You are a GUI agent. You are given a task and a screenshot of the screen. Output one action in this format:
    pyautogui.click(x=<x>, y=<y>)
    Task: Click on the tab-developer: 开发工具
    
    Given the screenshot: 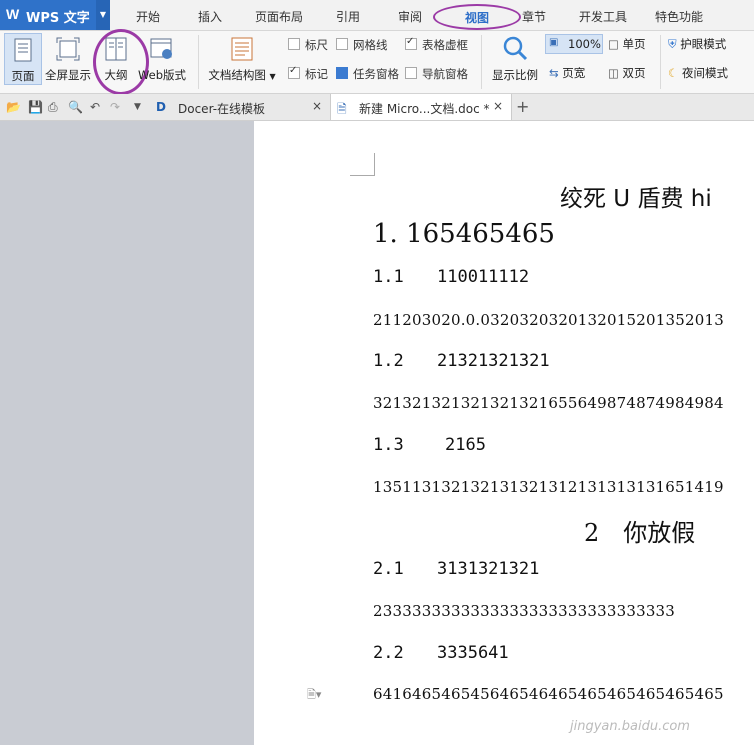 What is the action you would take?
    pyautogui.click(x=603, y=16)
    